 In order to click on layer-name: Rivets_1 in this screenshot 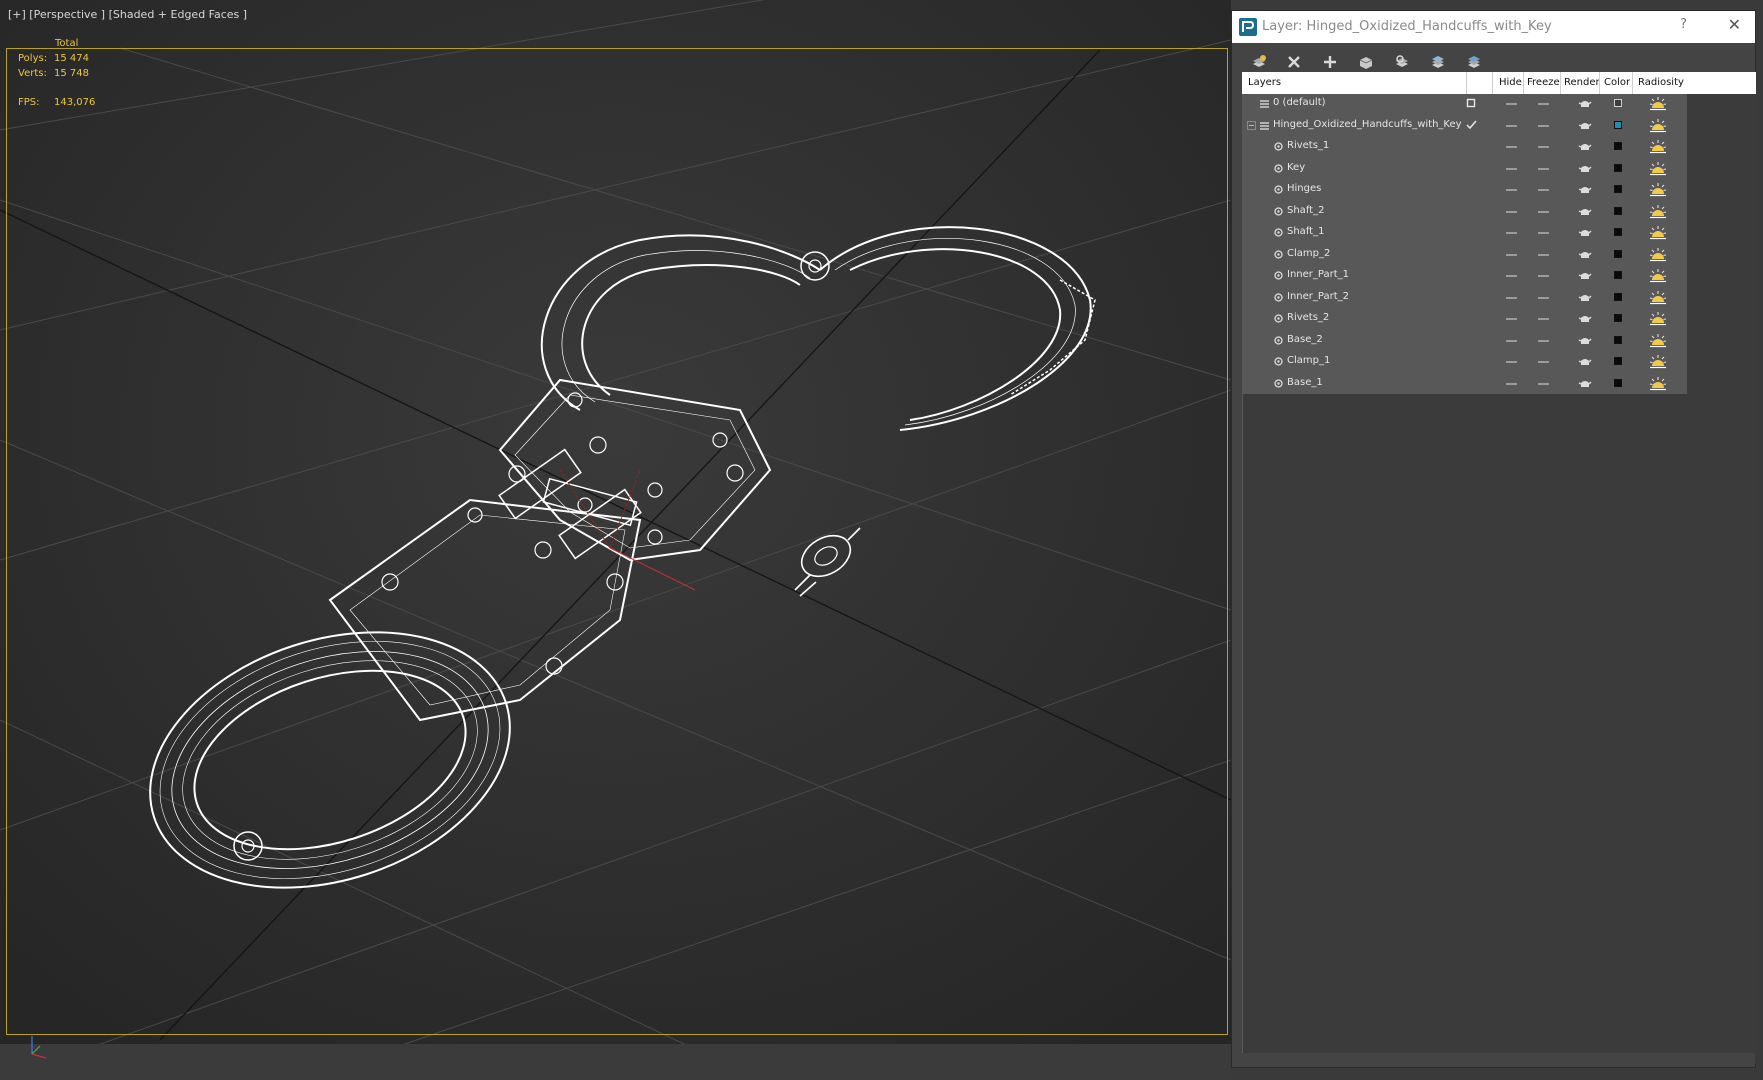, I will do `click(1308, 145)`.